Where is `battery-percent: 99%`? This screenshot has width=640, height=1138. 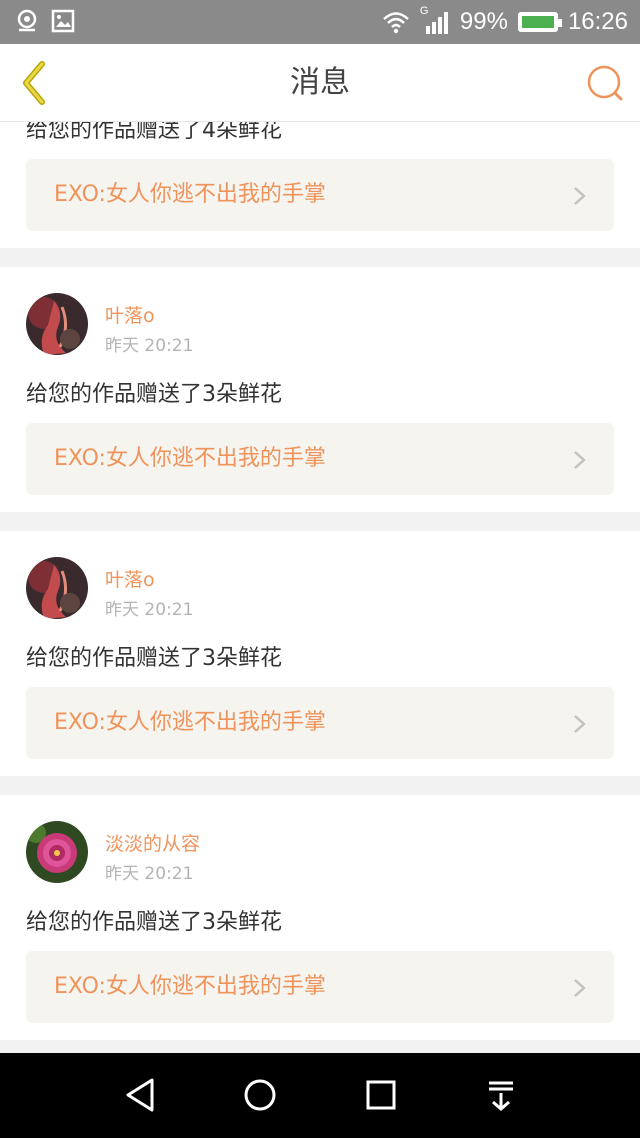
battery-percent: 99% is located at coordinates (483, 21).